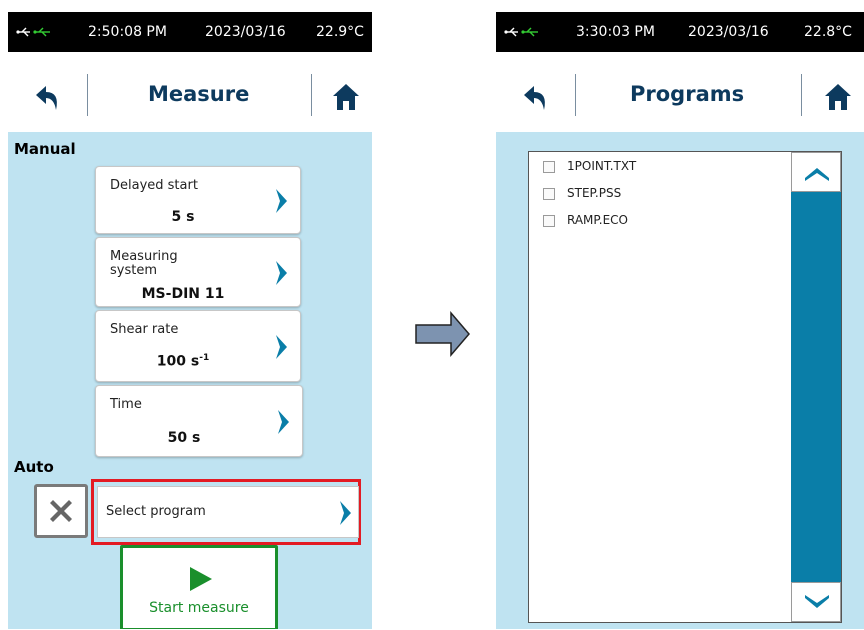 Image resolution: width=864 pixels, height=630 pixels. I want to click on x-icon, so click(61, 511).